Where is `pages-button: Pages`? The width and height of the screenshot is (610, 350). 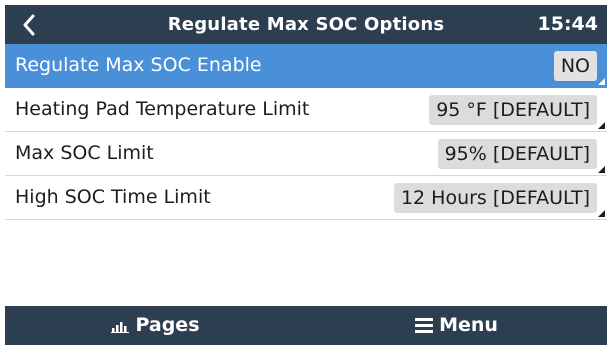
pages-button: Pages is located at coordinates (155, 325).